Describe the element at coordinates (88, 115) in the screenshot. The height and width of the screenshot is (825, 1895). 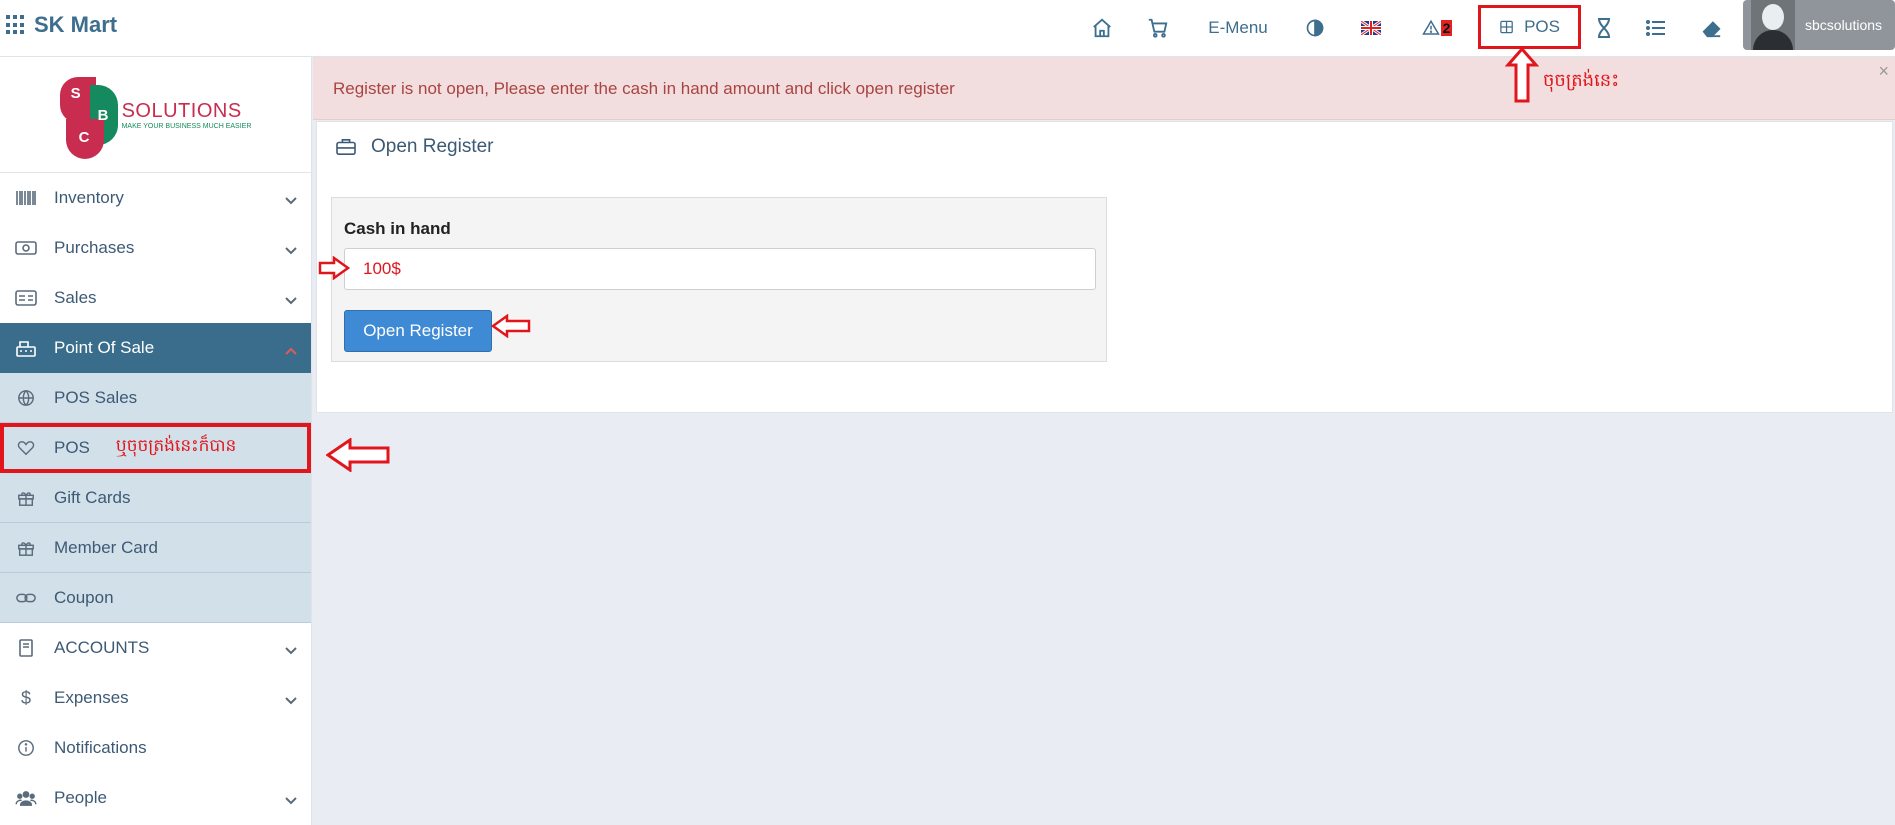
I see `logo-emblem: S B C` at that location.